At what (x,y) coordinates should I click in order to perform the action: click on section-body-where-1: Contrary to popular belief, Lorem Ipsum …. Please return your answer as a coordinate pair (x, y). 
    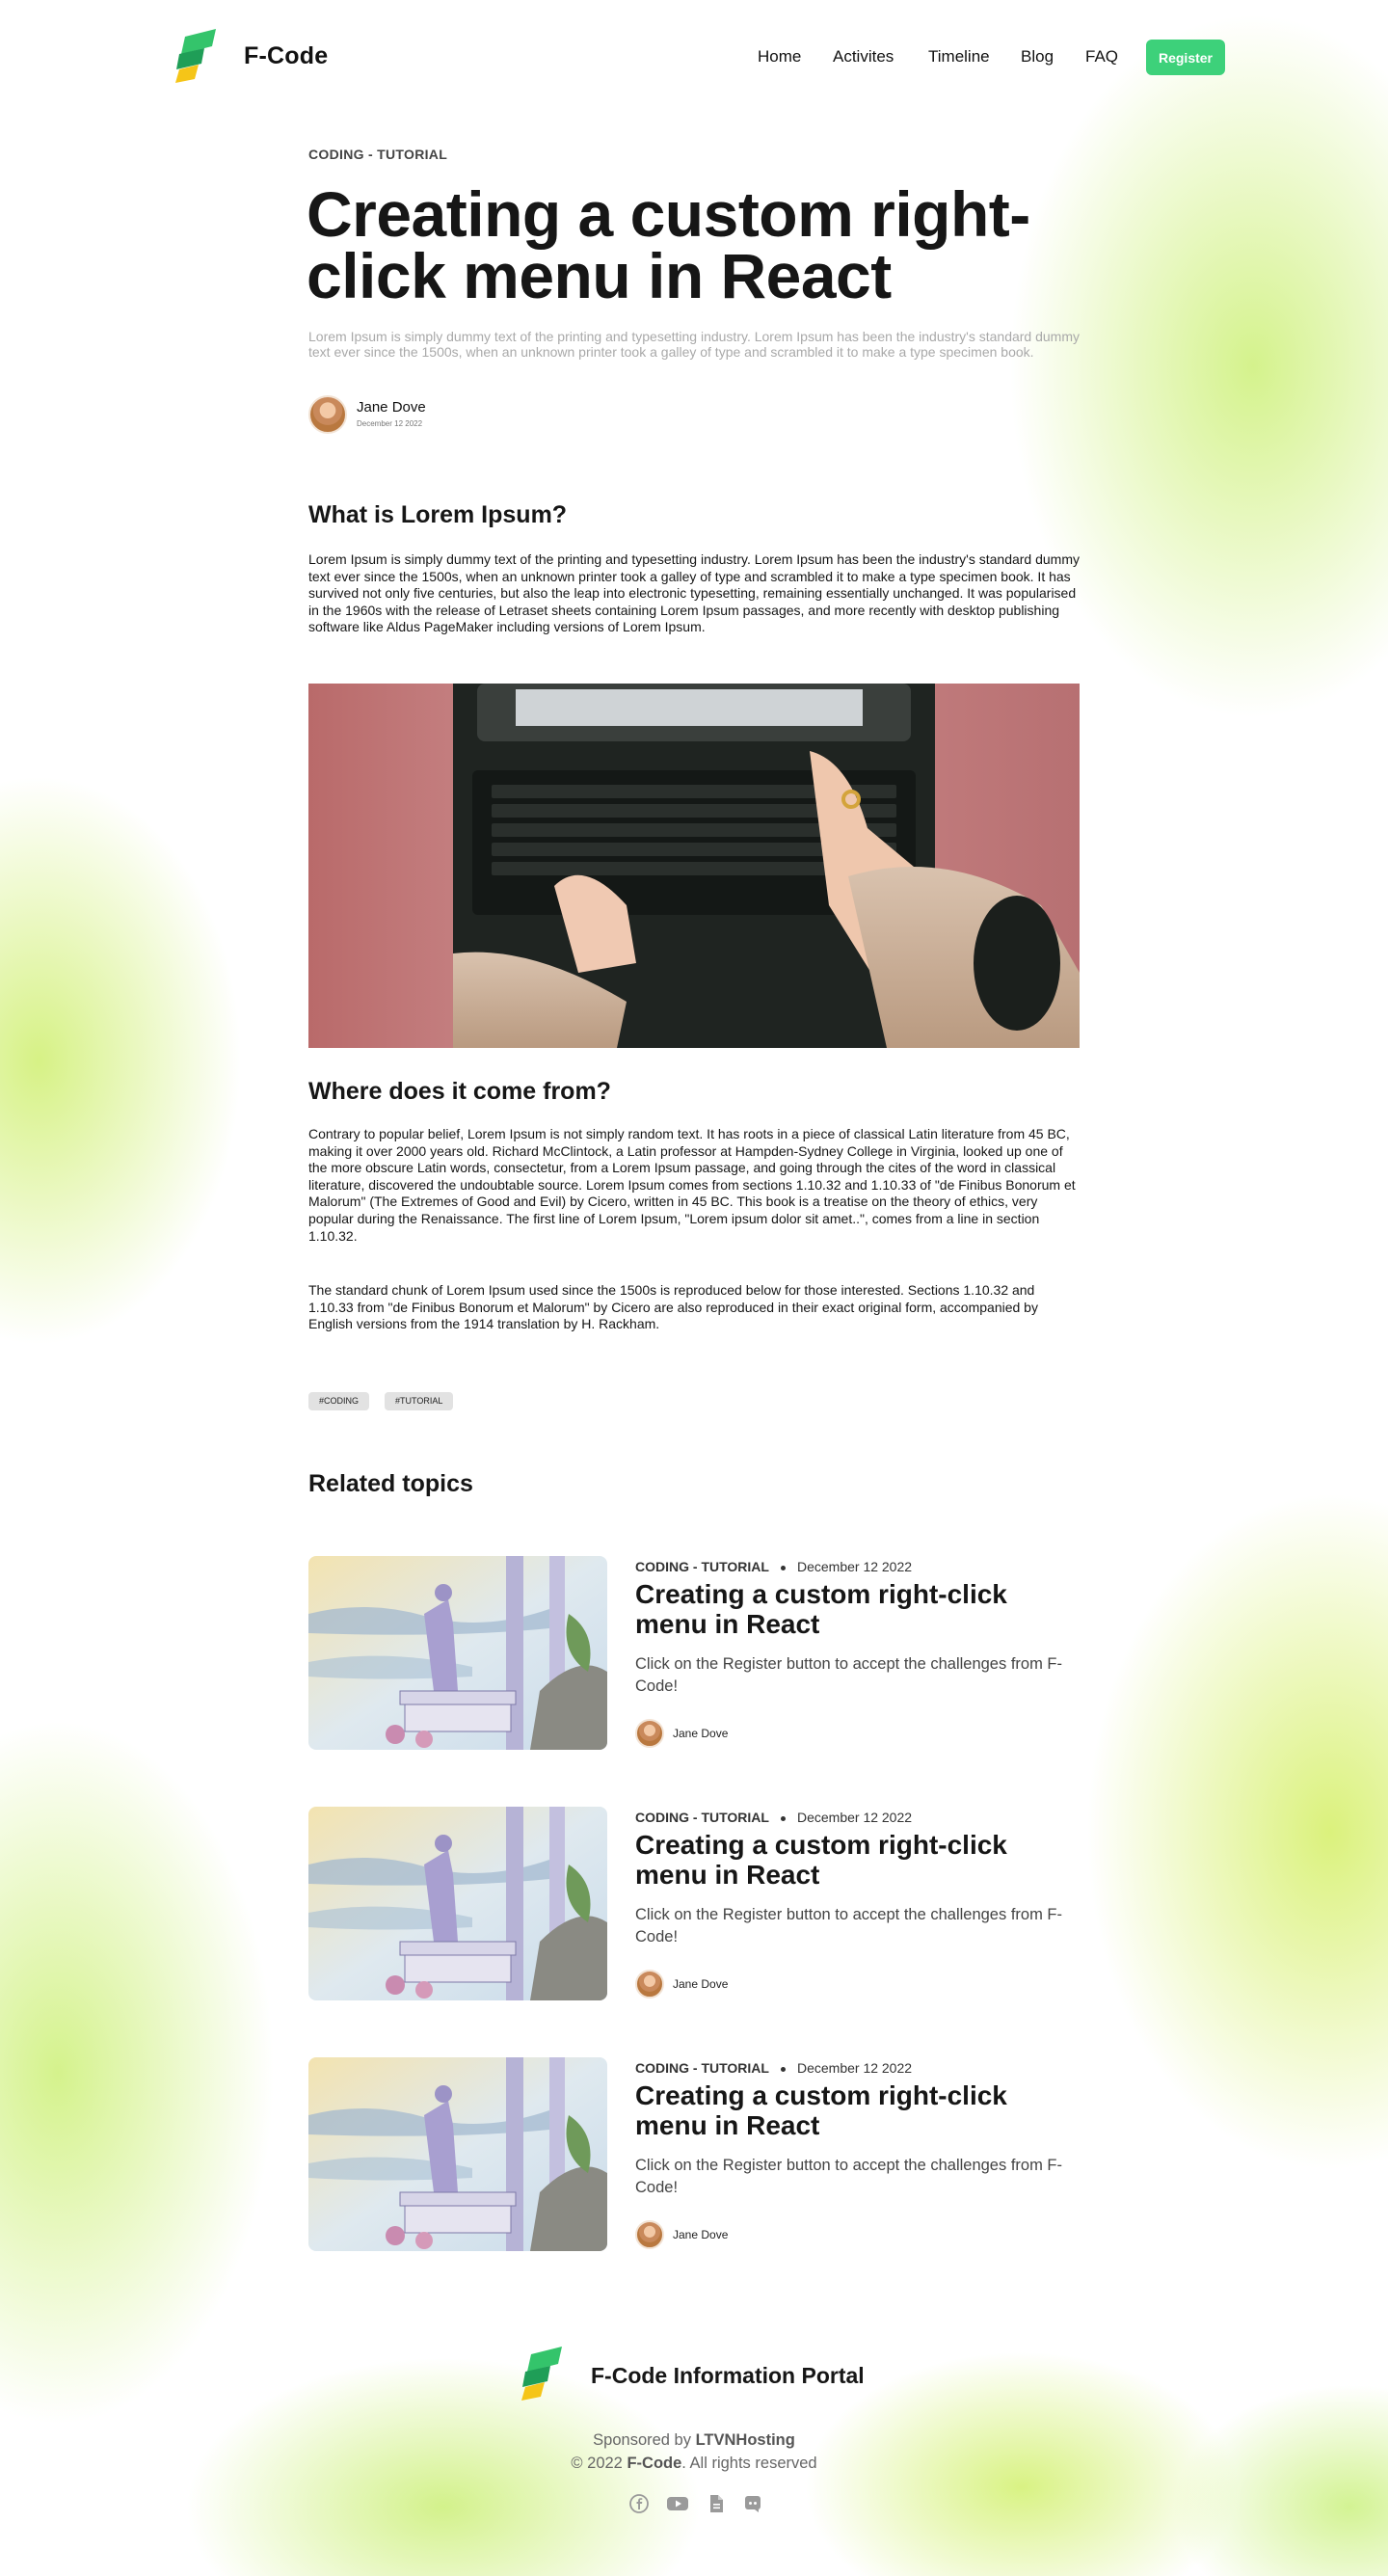
    Looking at the image, I should click on (692, 1185).